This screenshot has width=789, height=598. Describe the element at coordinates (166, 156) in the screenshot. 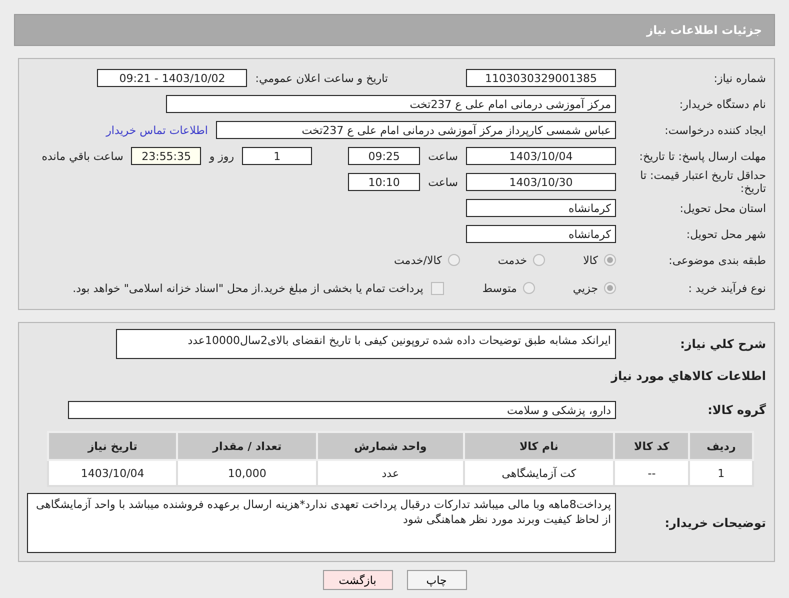

I see `remaining-time-field: 23:55:35` at that location.